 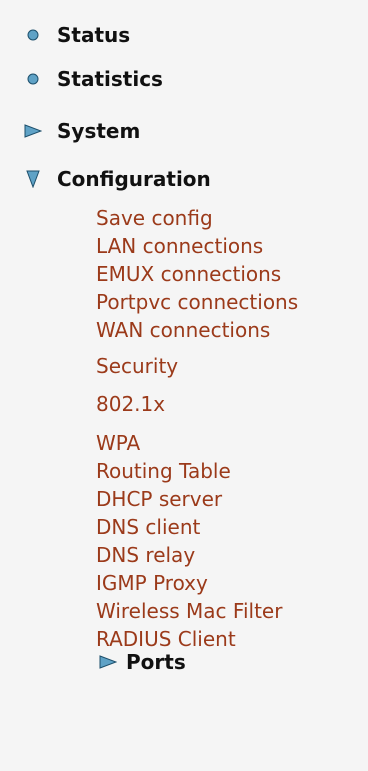 What do you see at coordinates (197, 302) in the screenshot?
I see `submenu-link-portpvc-connections: Portpvc connections` at bounding box center [197, 302].